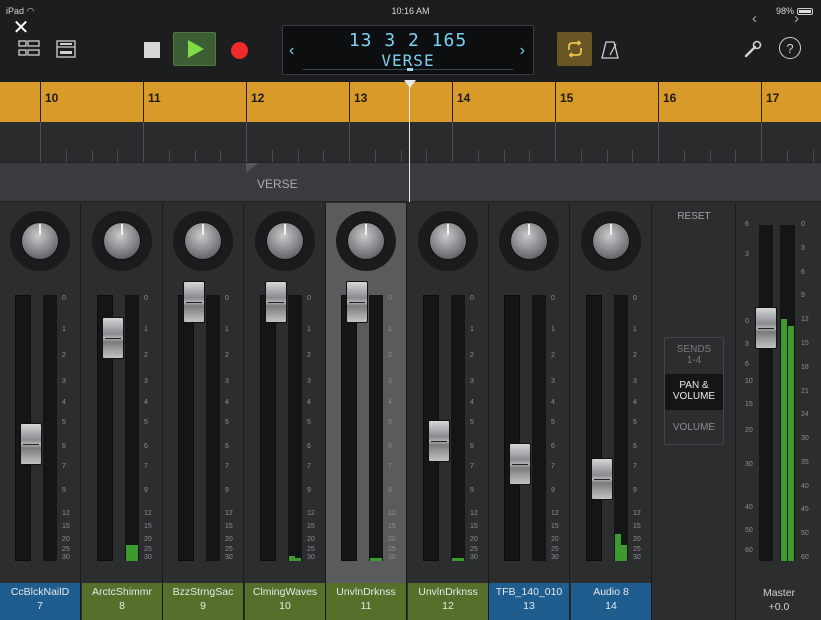 The image size is (821, 620). What do you see at coordinates (64, 490) in the screenshot?
I see `db-scale-label: 9` at bounding box center [64, 490].